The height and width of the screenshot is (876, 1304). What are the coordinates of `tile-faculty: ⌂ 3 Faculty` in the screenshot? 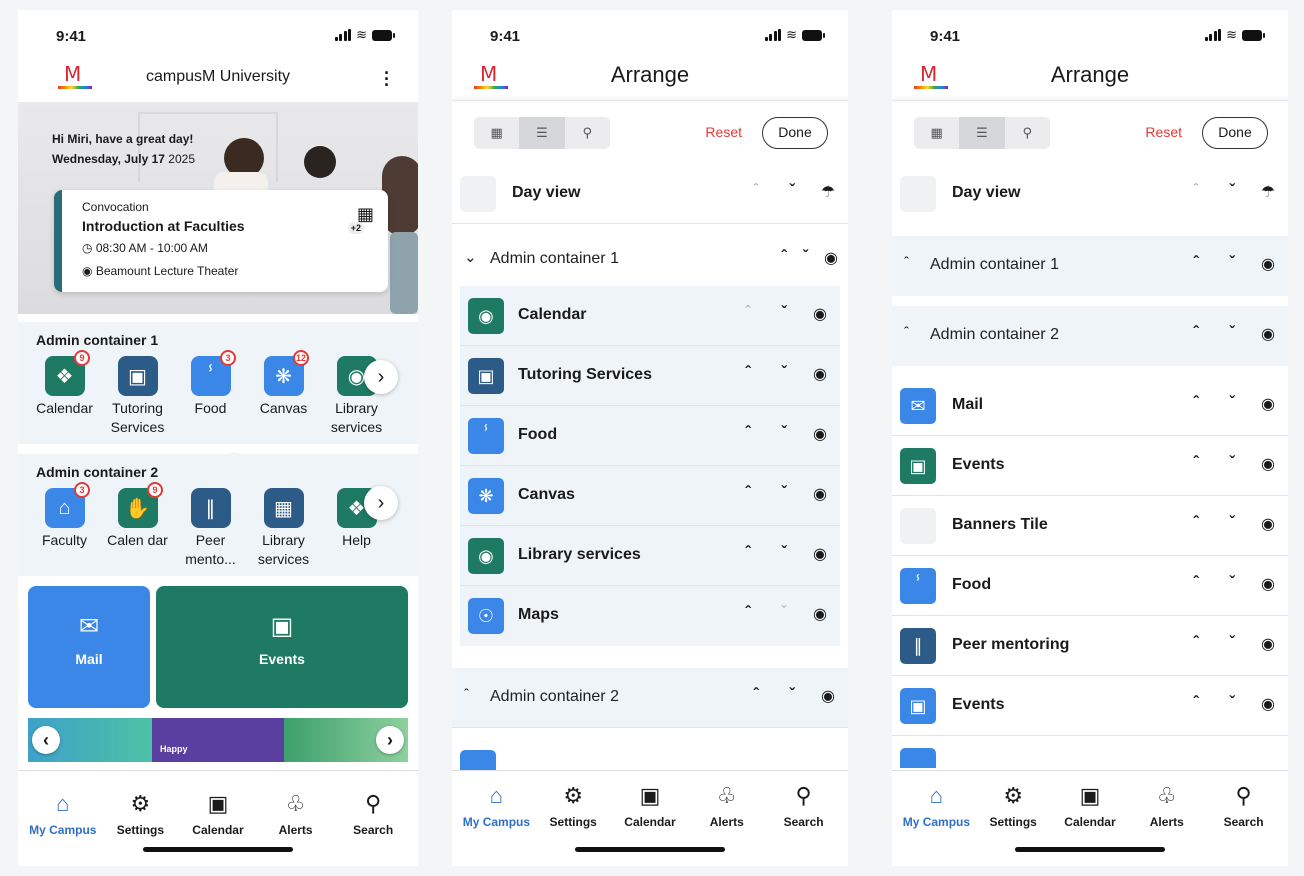 It's located at (64, 525).